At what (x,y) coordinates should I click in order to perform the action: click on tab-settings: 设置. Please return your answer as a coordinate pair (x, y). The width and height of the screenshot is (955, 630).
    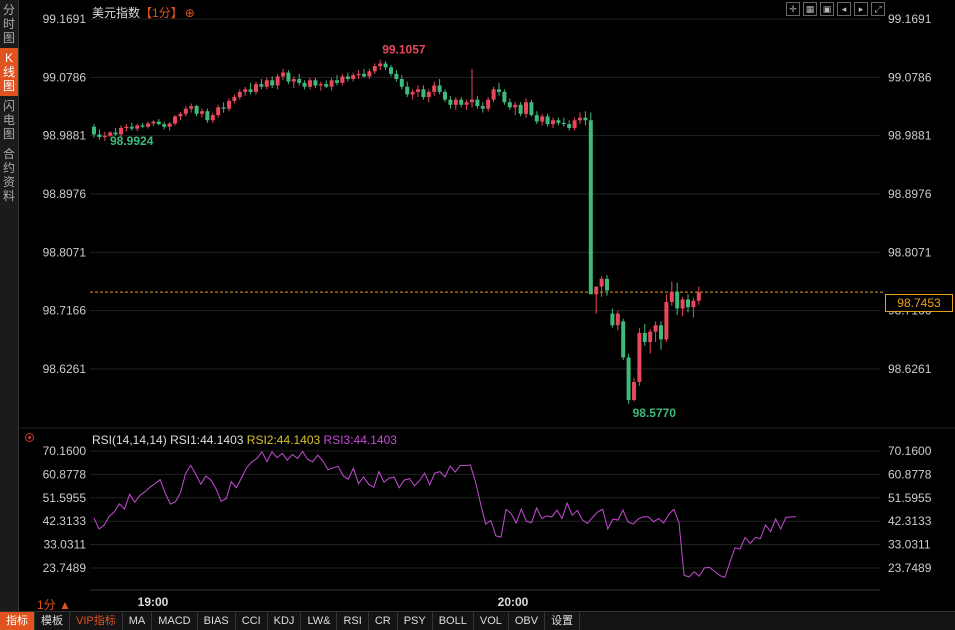
    Looking at the image, I should click on (563, 621).